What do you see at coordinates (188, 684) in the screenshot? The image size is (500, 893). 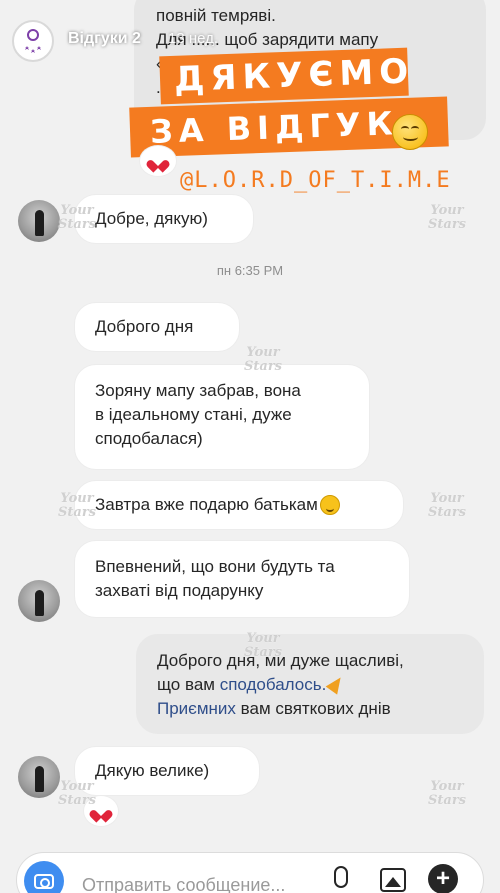 I see `message-text: що вам` at bounding box center [188, 684].